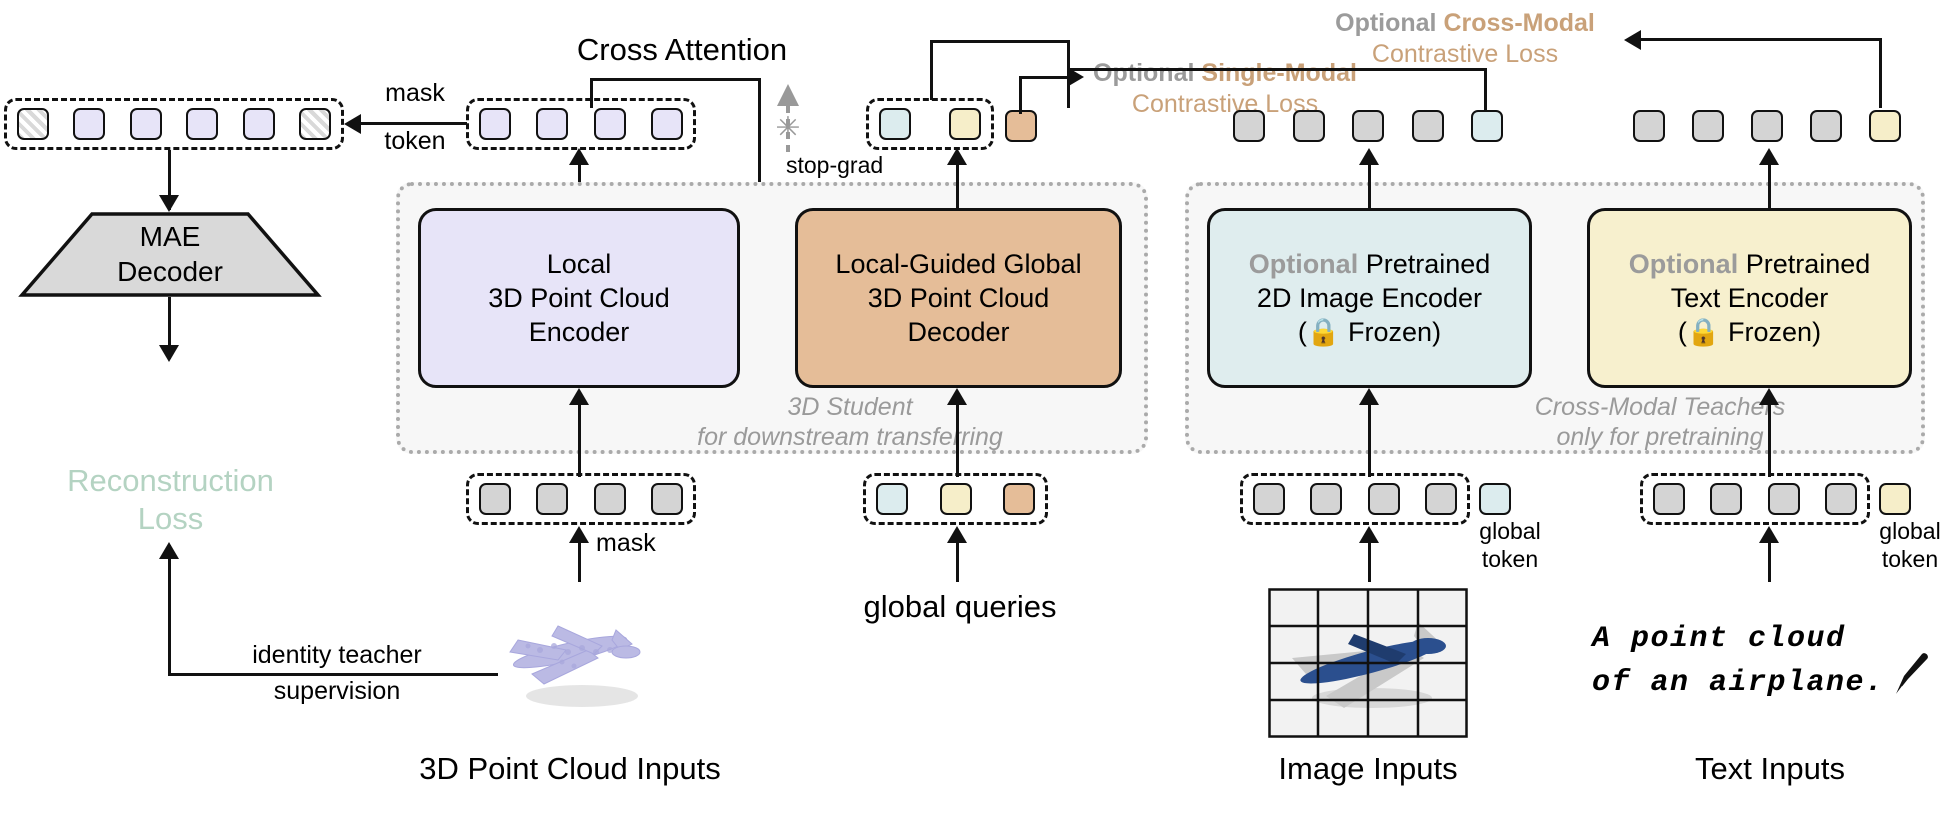 The width and height of the screenshot is (1955, 813). I want to click on mask-token-arrow-line, so click(409, 123).